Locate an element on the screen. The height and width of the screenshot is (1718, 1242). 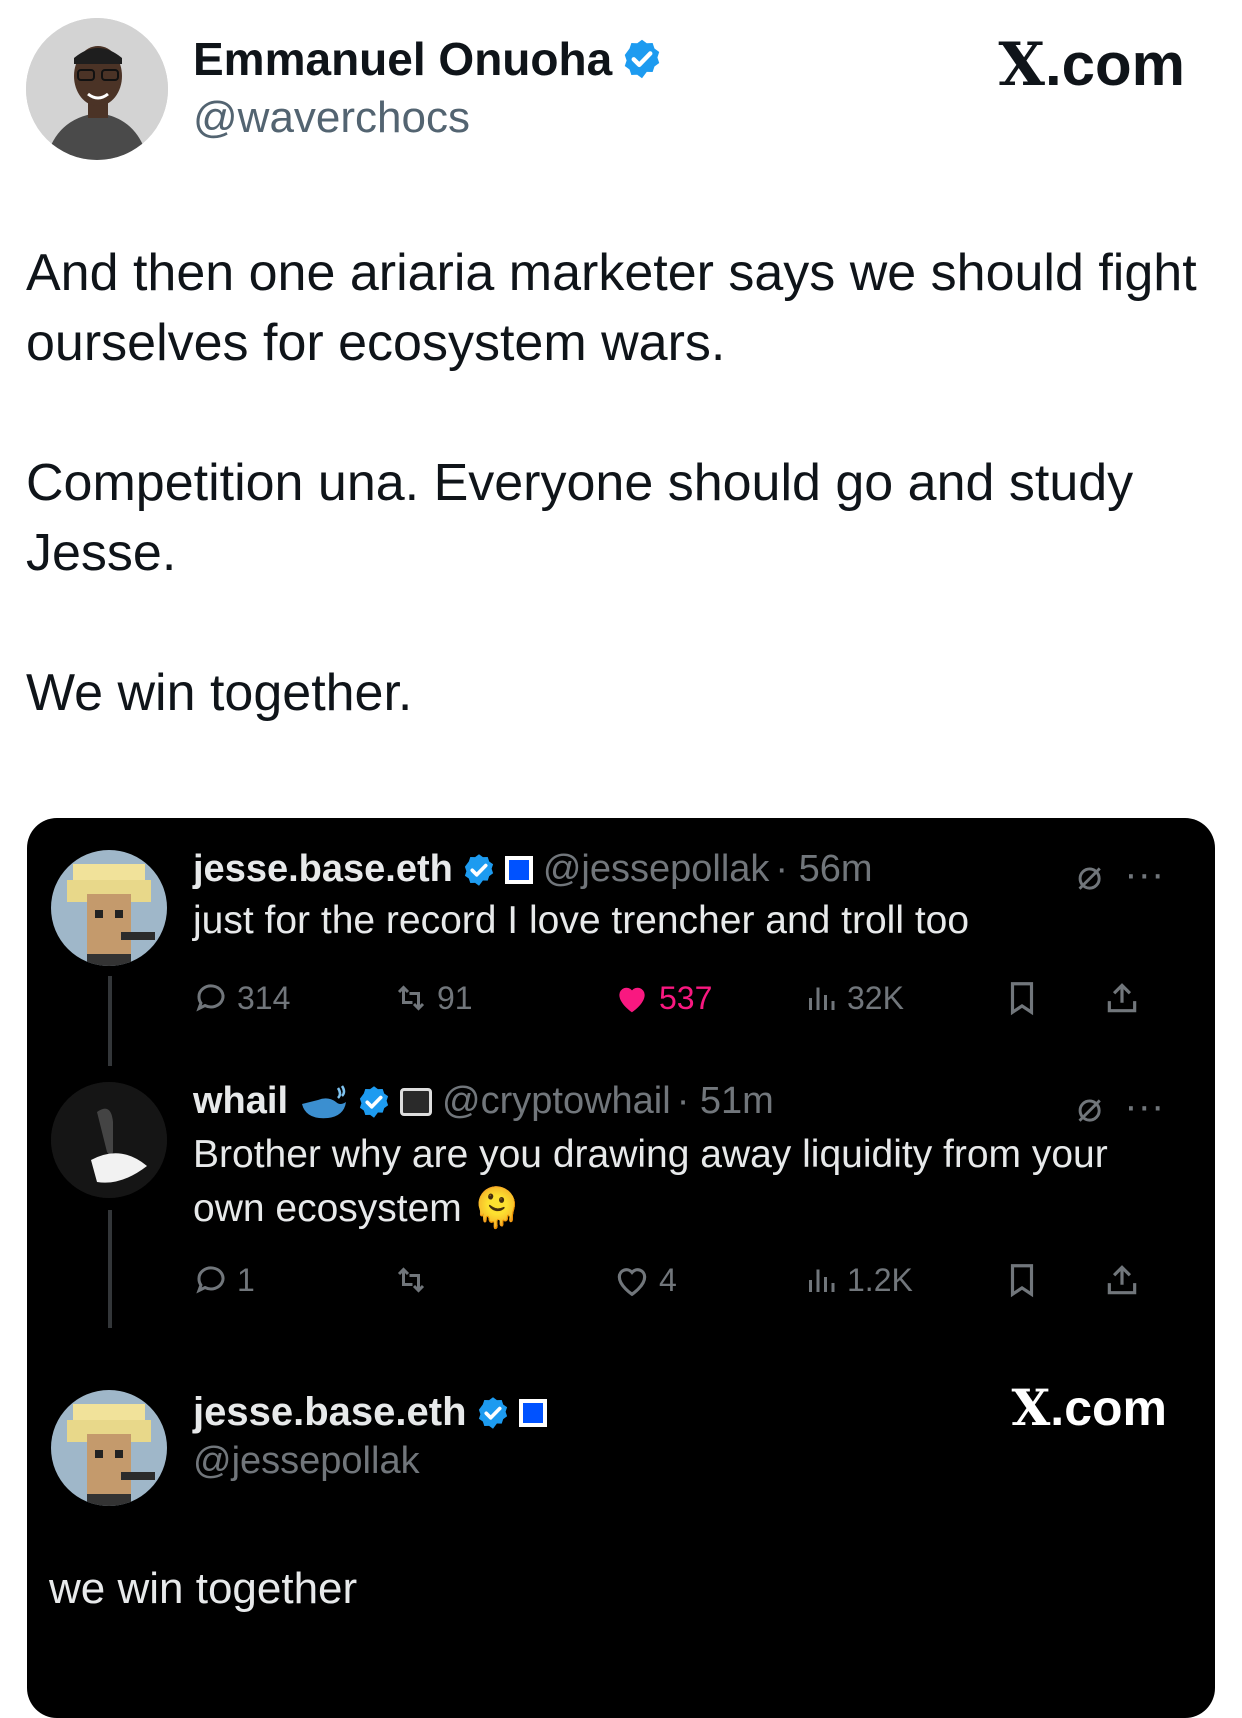
post-handle: @jessepollak is located at coordinates (656, 869).